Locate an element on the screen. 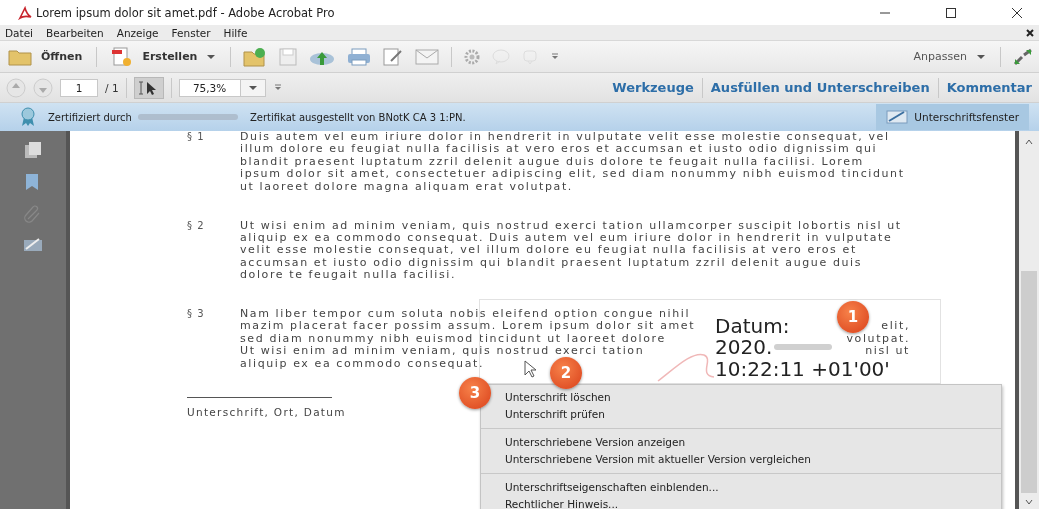  section-number: § 3 is located at coordinates (196, 315).